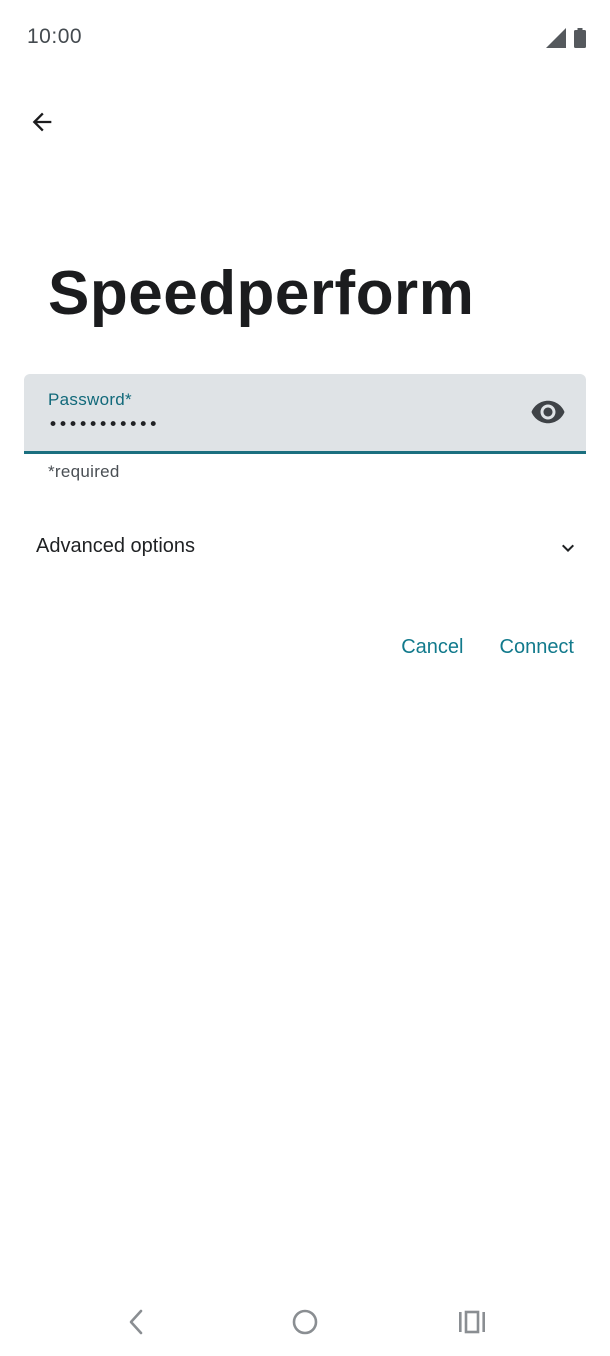  Describe the element at coordinates (305, 414) in the screenshot. I see `password-field: Password*` at that location.